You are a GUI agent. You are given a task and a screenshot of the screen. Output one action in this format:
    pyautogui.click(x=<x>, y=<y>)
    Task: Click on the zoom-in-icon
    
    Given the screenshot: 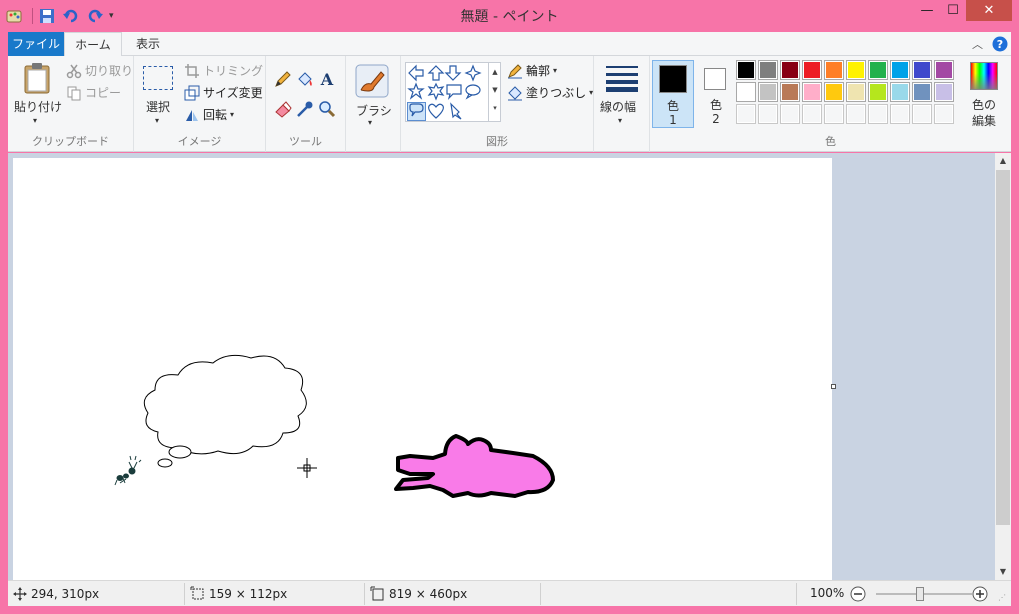 What is the action you would take?
    pyautogui.click(x=980, y=594)
    